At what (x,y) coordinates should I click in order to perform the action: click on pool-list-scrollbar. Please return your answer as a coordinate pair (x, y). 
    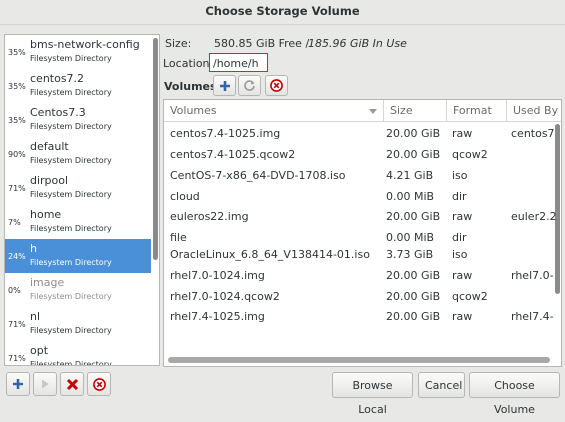
    Looking at the image, I should click on (155, 149).